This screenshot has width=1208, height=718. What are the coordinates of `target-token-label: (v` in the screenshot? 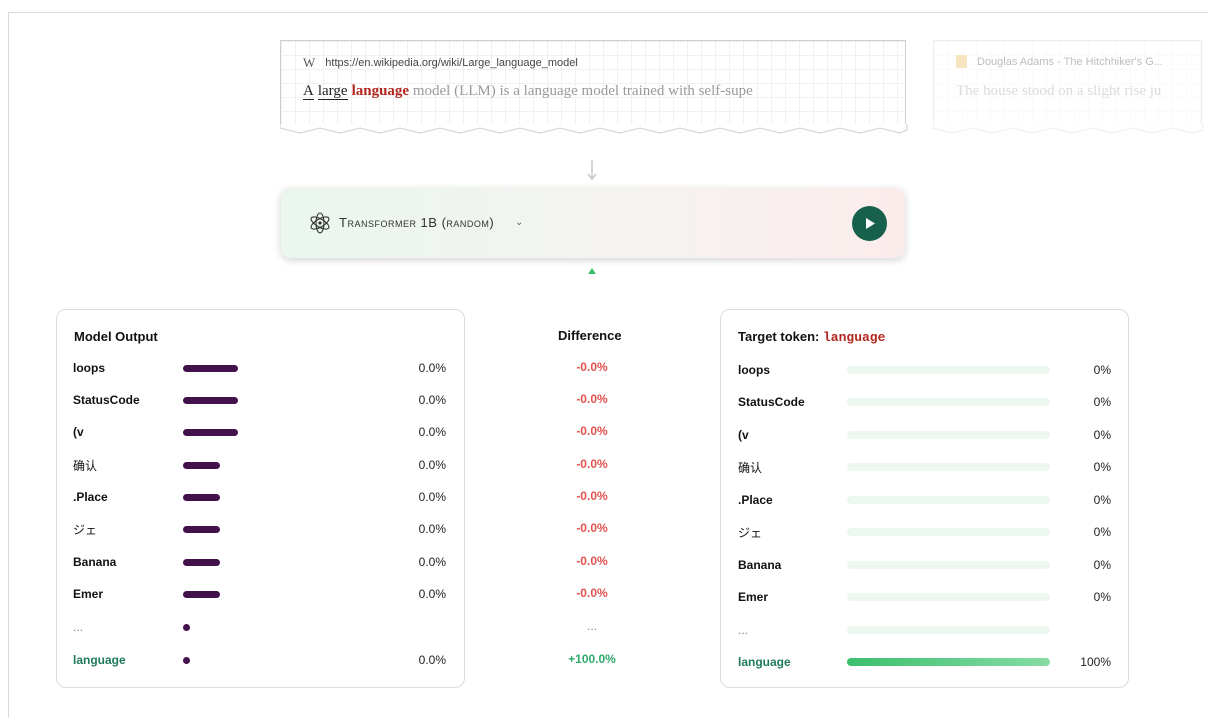 It's located at (743, 435).